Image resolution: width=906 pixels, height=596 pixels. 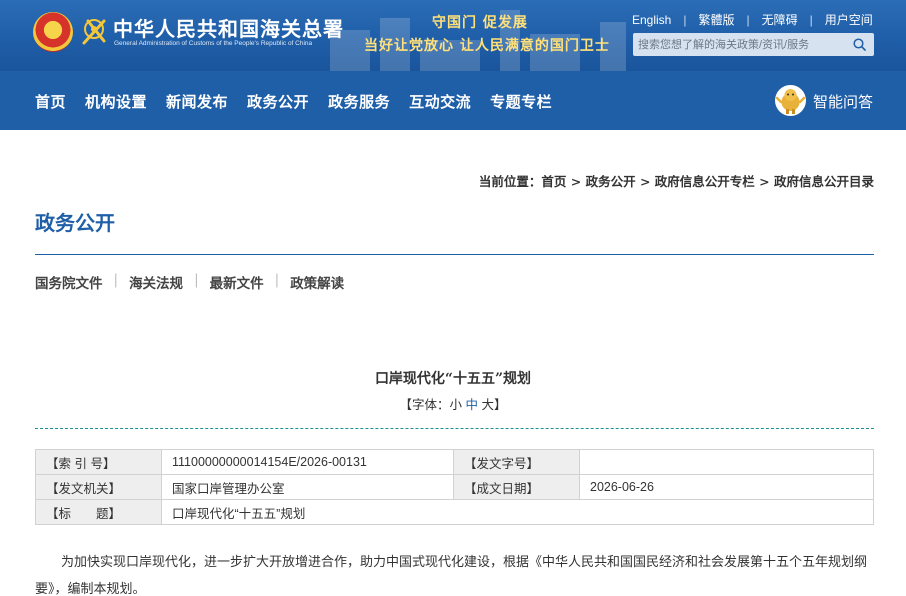 I want to click on document-number-label: 【发文字号】, so click(x=516, y=462).